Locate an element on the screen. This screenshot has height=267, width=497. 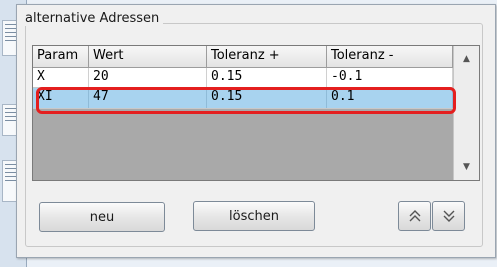
cell-param: X is located at coordinates (61, 77).